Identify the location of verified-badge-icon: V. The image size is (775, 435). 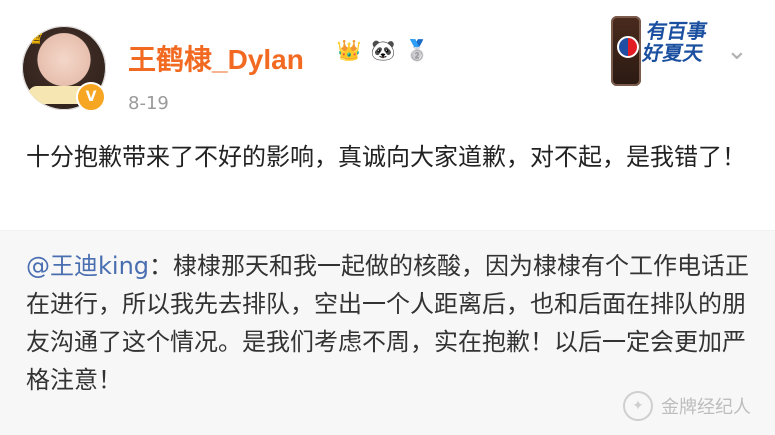
(91, 97).